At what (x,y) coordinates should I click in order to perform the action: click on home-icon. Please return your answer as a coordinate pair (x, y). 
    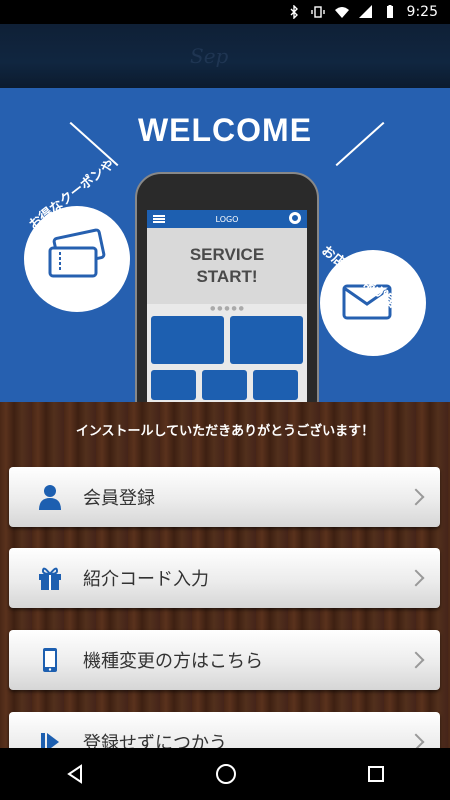
    Looking at the image, I should click on (226, 774).